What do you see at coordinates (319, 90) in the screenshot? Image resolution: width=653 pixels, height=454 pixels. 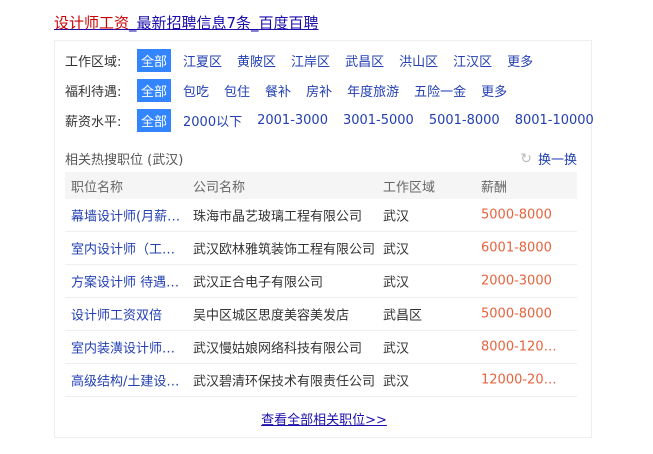 I see `filter-option: 房补` at bounding box center [319, 90].